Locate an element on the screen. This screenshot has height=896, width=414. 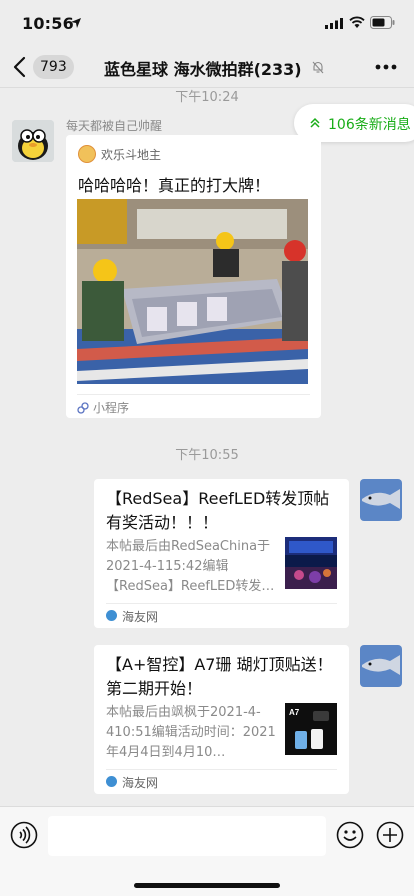
message-input is located at coordinates (187, 836).